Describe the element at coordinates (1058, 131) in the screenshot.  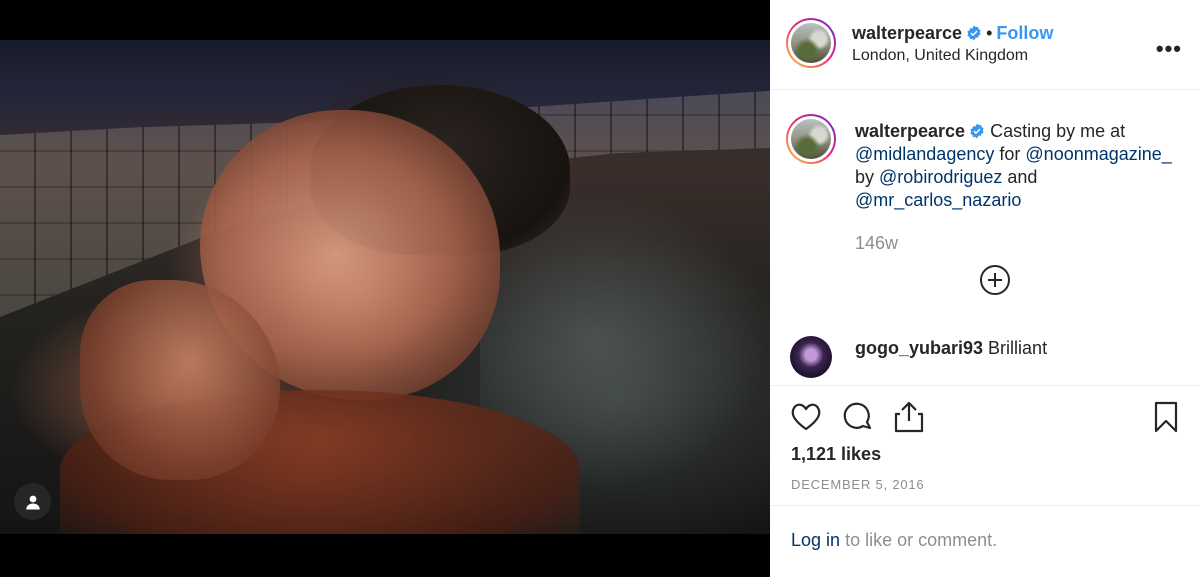
I see `caption-fragment: Casting by me at` at that location.